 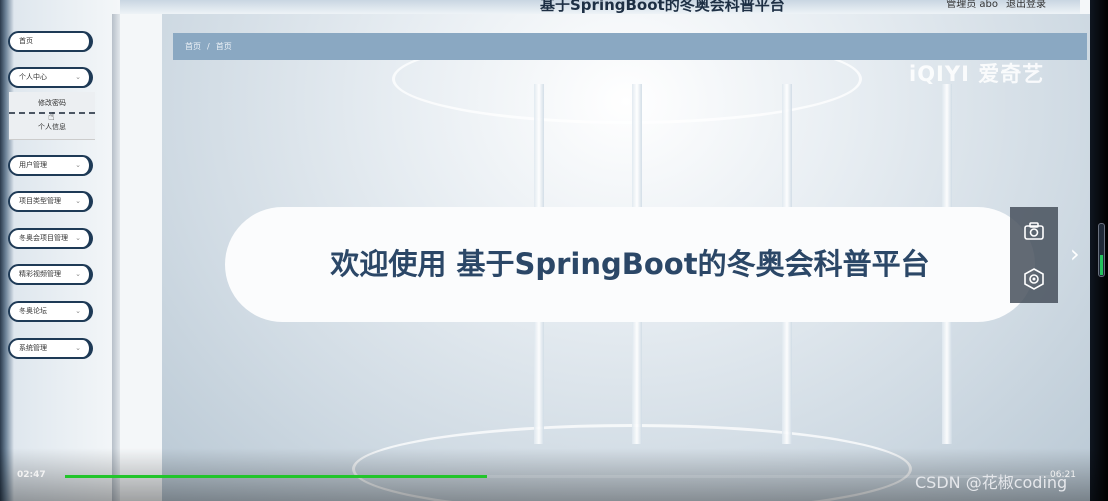 I want to click on app-title: 基于SpringBoot的冬奥会科普平台, so click(x=662, y=7).